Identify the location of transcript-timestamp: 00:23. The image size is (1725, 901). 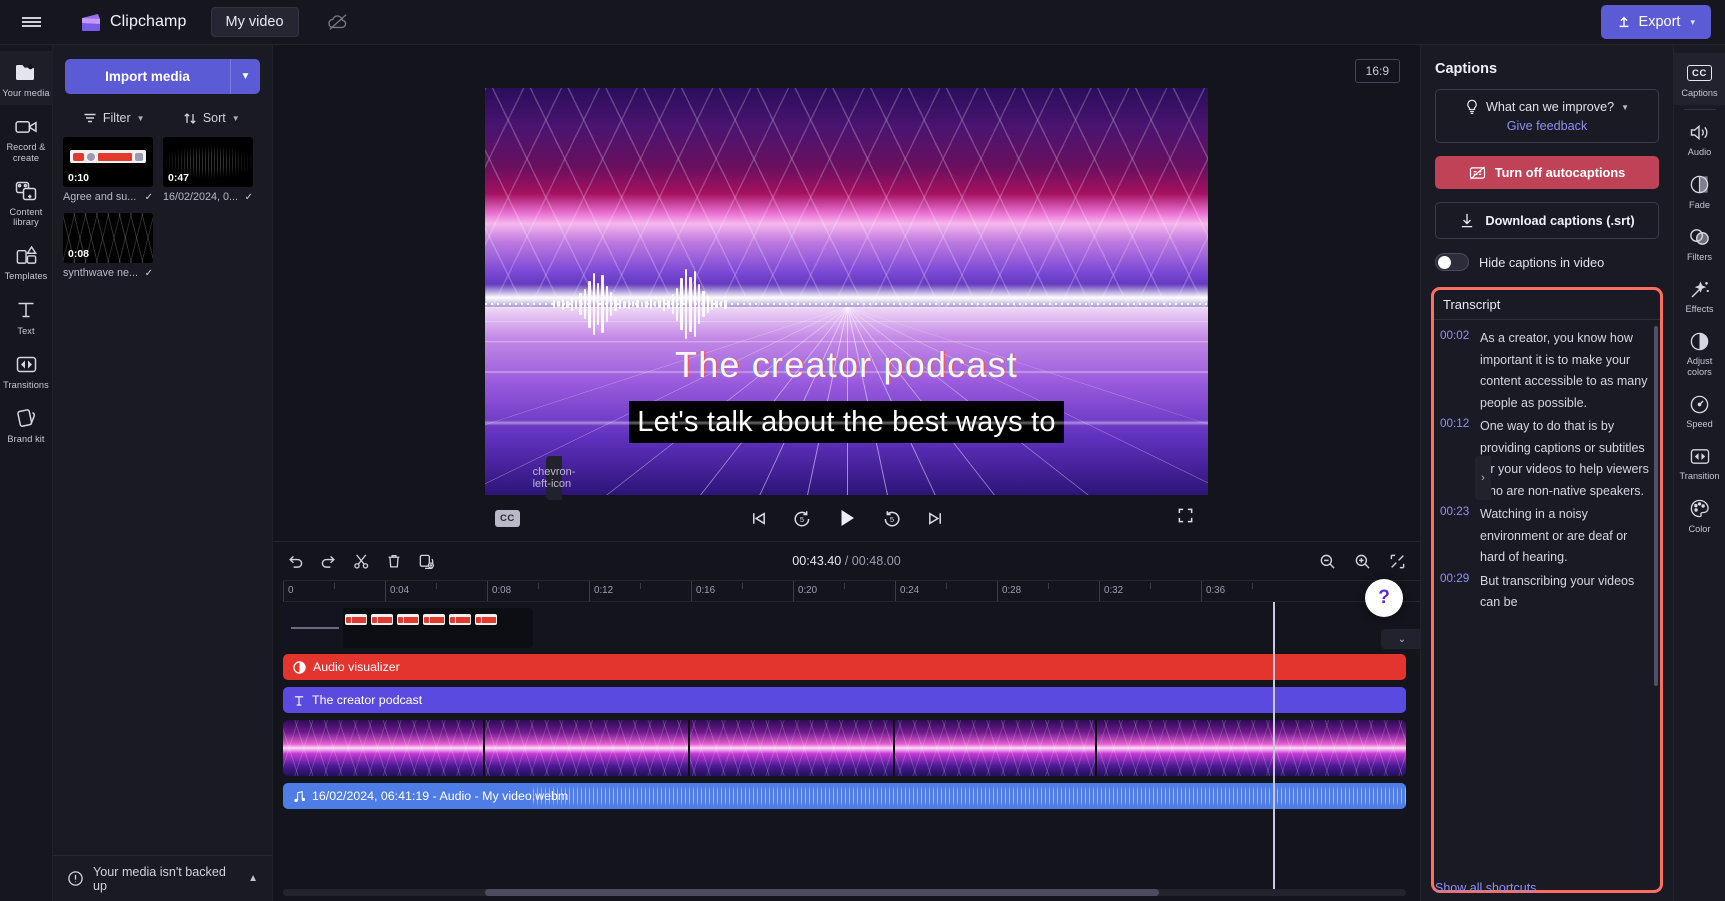
(1456, 536).